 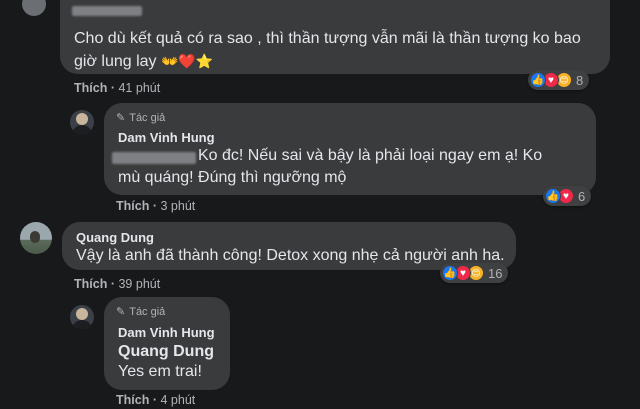 I want to click on emoji-group: 👐❤️⭐, so click(x=187, y=61).